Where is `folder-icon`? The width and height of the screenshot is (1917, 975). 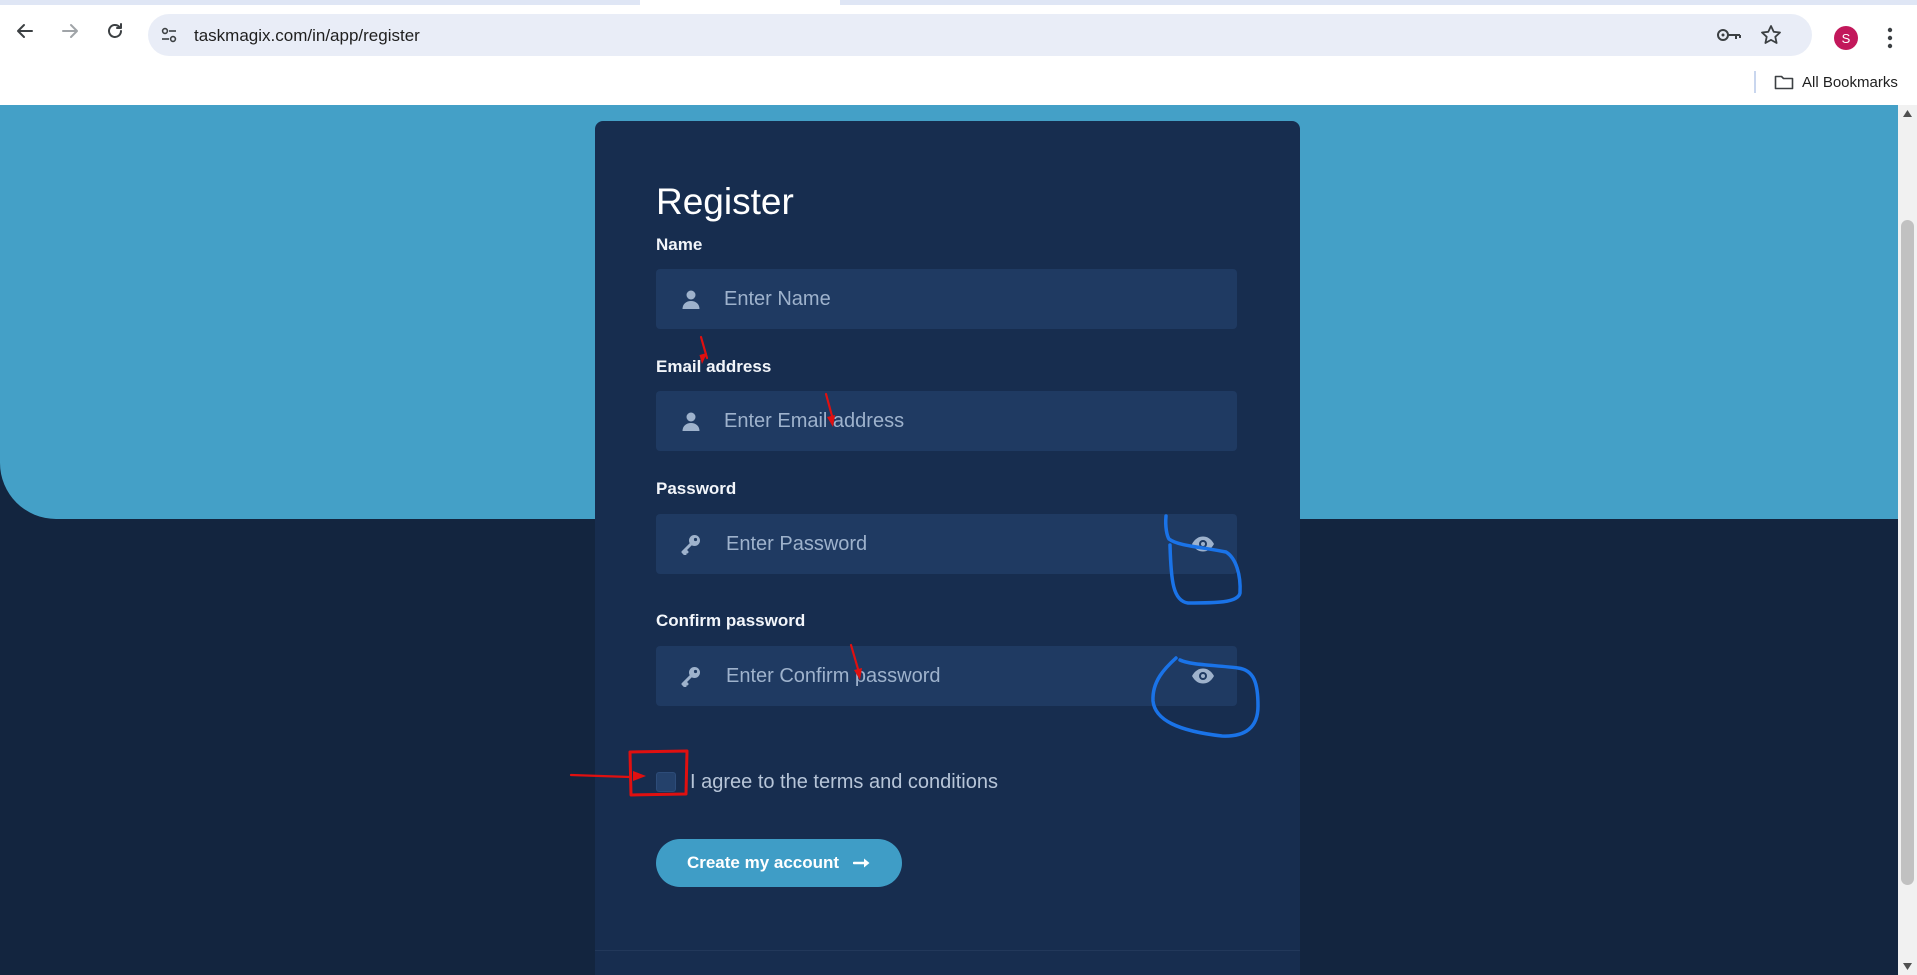
folder-icon is located at coordinates (1784, 82).